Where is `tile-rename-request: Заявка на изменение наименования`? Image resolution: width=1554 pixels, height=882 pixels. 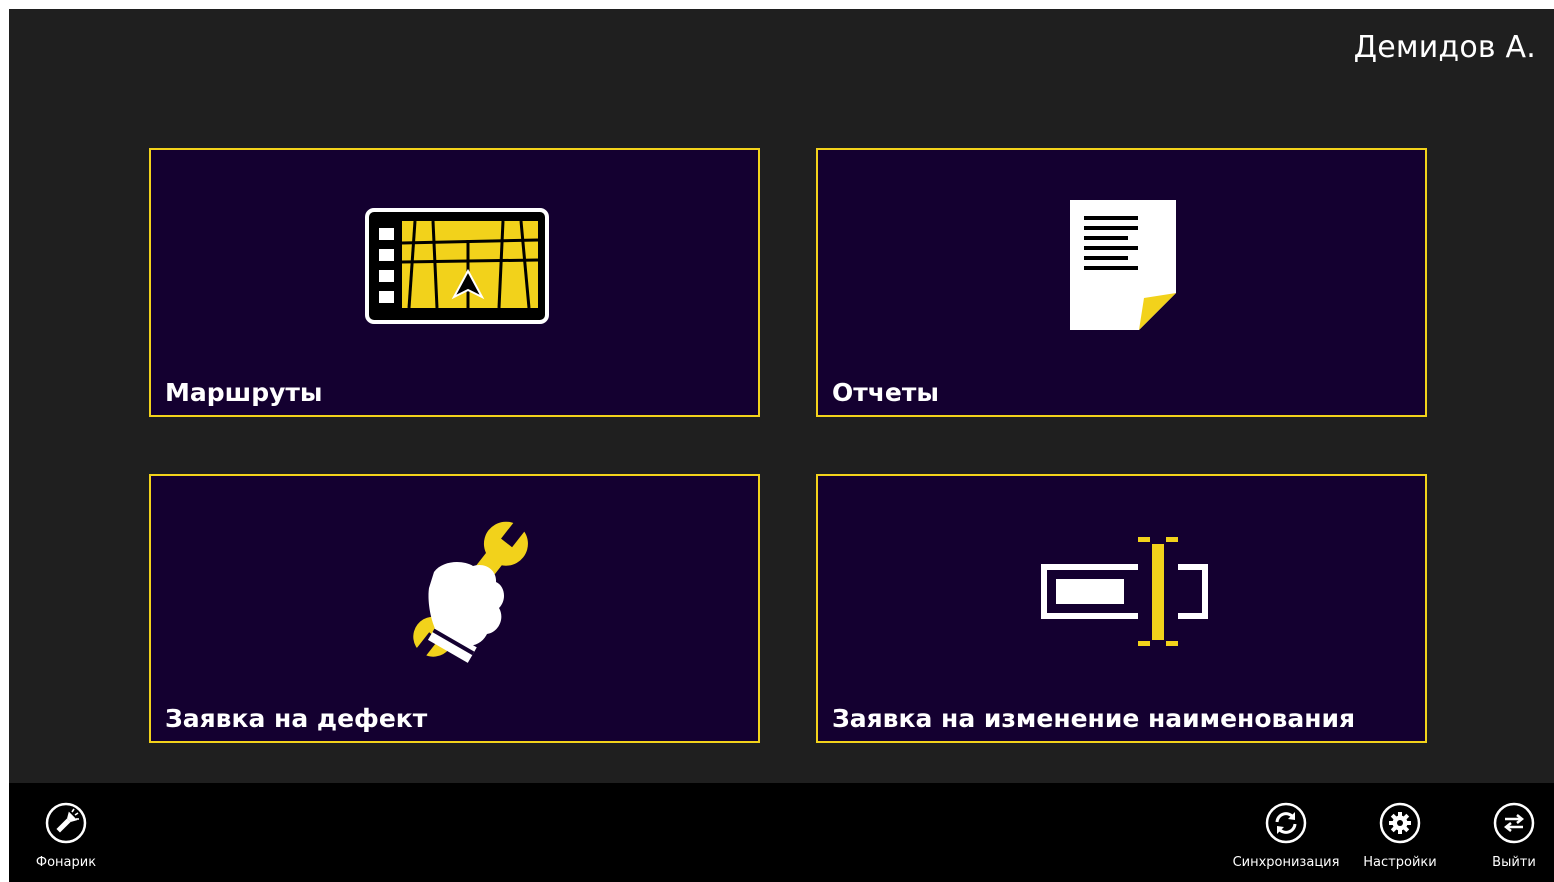
tile-rename-request: Заявка на изменение наименования is located at coordinates (1121, 608).